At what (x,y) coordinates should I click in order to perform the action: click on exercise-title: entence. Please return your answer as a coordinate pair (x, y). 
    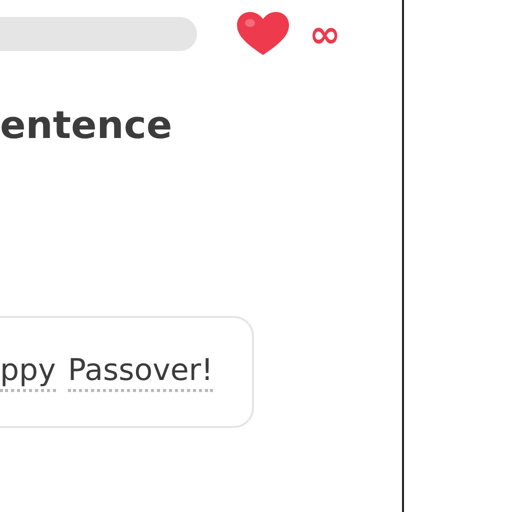
    Looking at the image, I should click on (87, 125).